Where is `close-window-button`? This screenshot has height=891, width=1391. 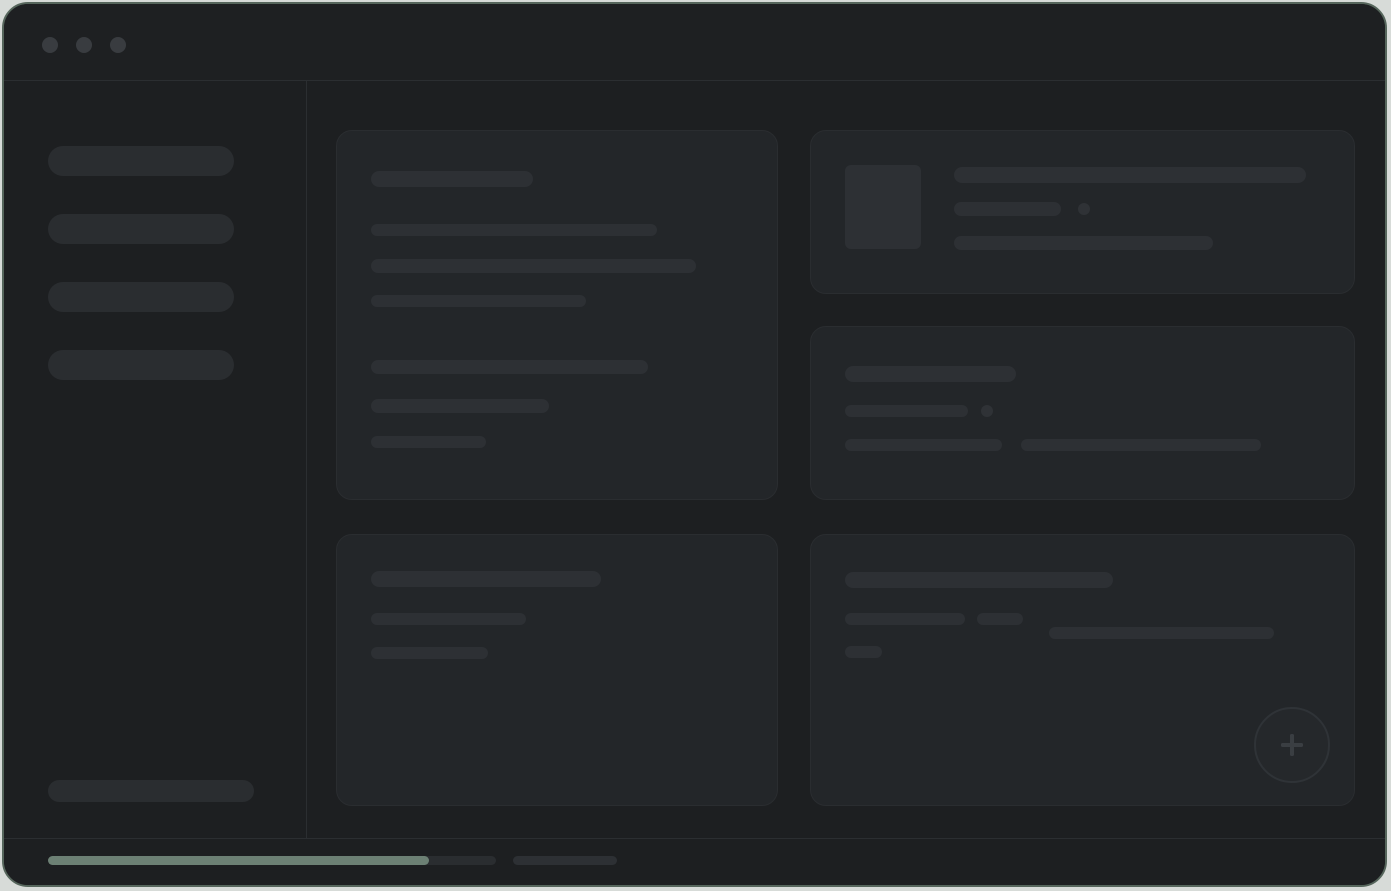 close-window-button is located at coordinates (50, 45).